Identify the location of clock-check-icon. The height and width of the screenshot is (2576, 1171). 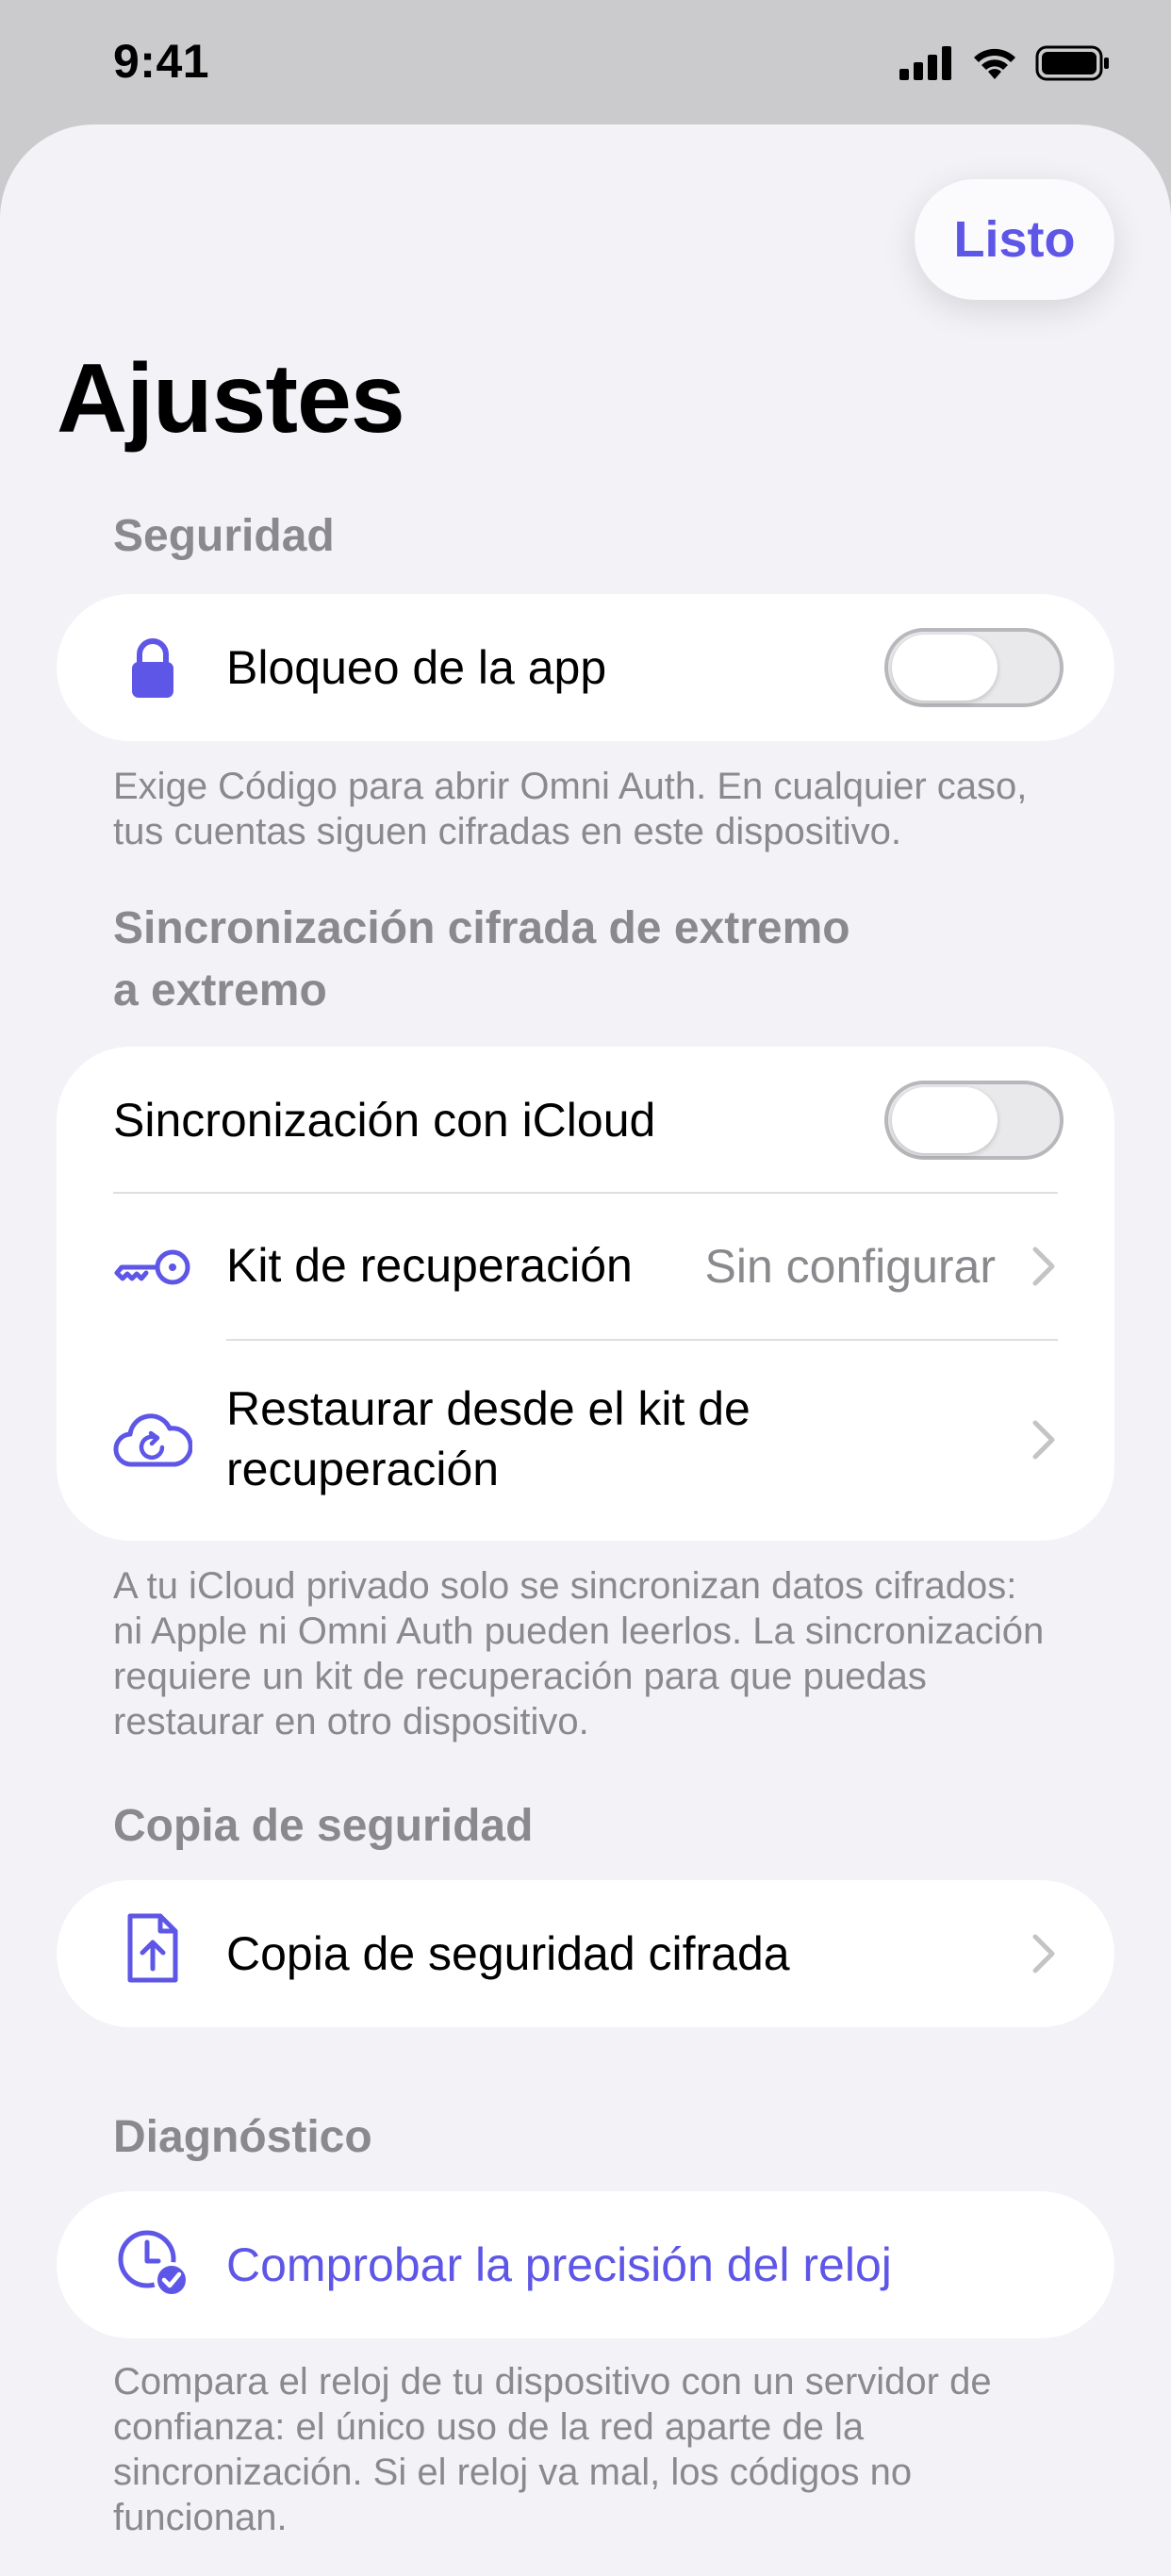
(153, 2263).